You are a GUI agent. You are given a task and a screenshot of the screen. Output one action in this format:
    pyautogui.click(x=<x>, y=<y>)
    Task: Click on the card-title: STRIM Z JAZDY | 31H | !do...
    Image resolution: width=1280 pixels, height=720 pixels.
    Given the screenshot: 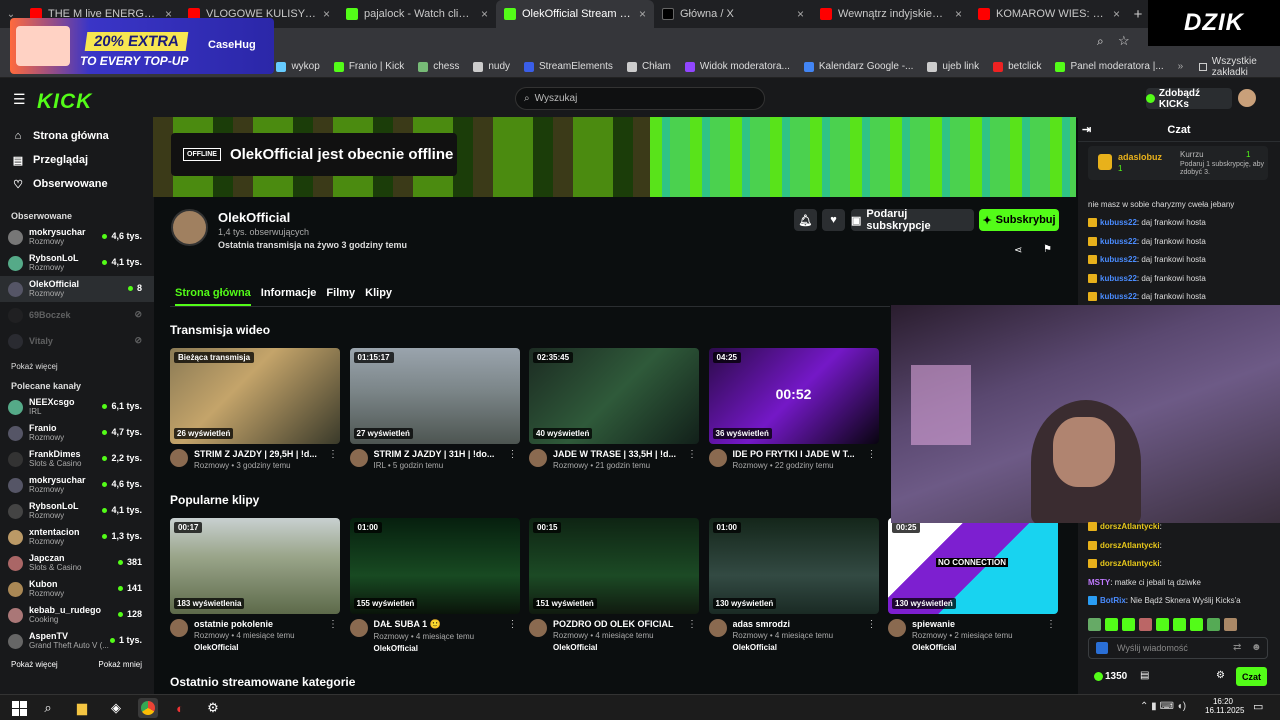 What is the action you would take?
    pyautogui.click(x=439, y=454)
    